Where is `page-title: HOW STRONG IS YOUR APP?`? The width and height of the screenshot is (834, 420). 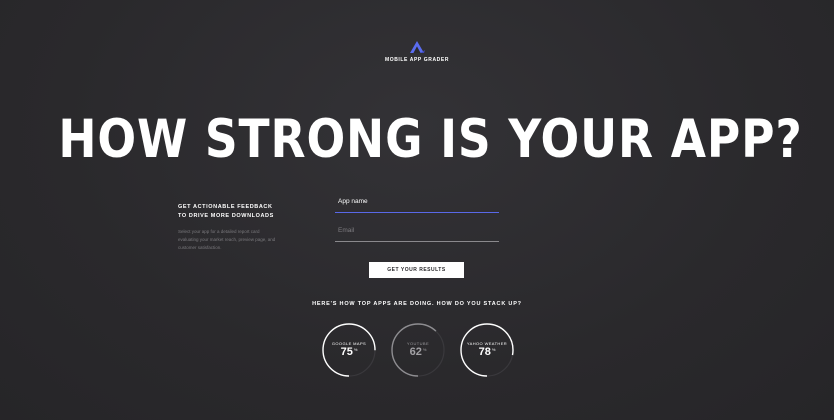 page-title: HOW STRONG IS YOUR APP? is located at coordinates (430, 139).